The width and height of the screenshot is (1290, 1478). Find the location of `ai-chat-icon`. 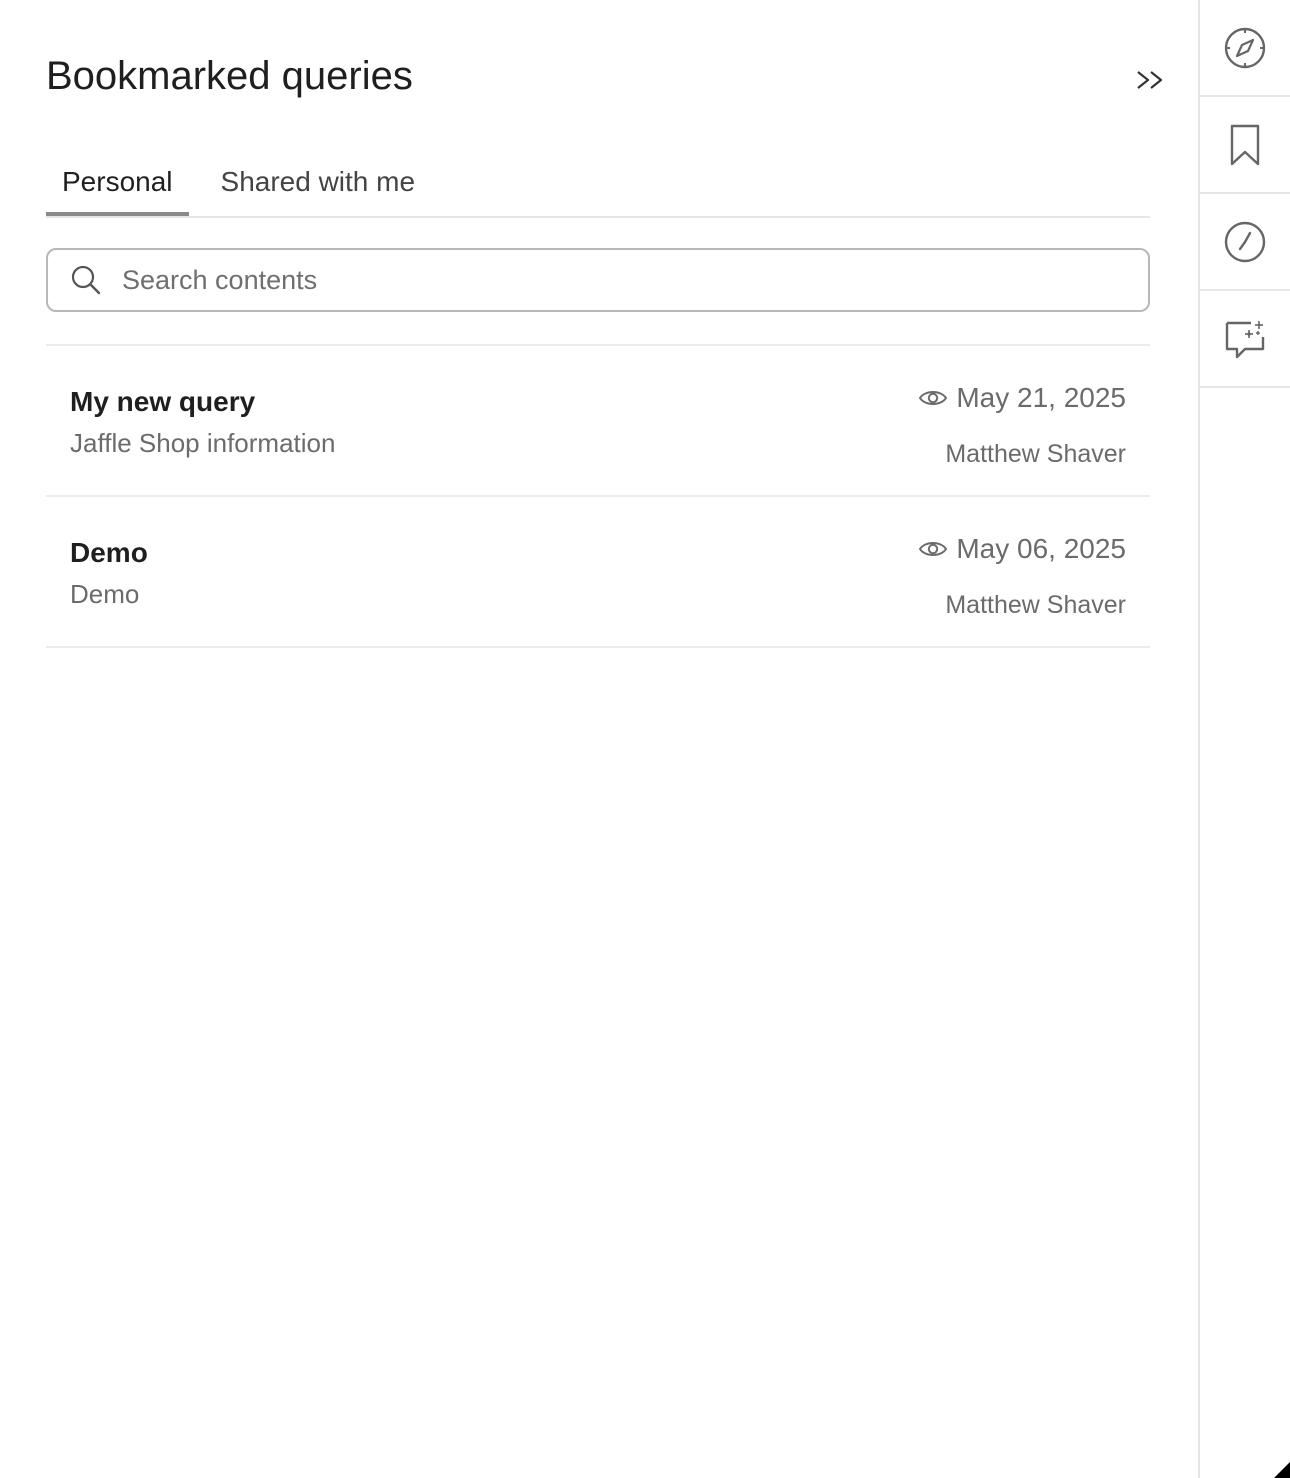

ai-chat-icon is located at coordinates (1245, 339).